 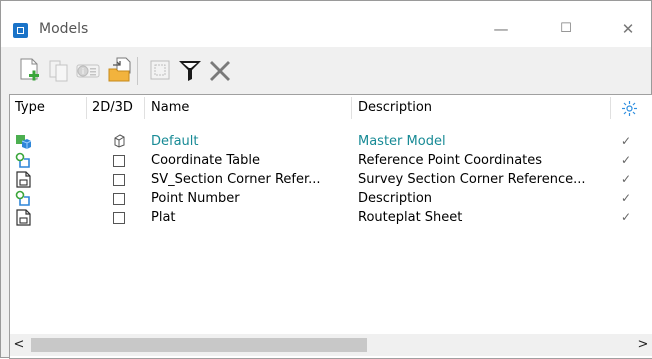 I want to click on toolbar-separator, so click(x=137, y=71).